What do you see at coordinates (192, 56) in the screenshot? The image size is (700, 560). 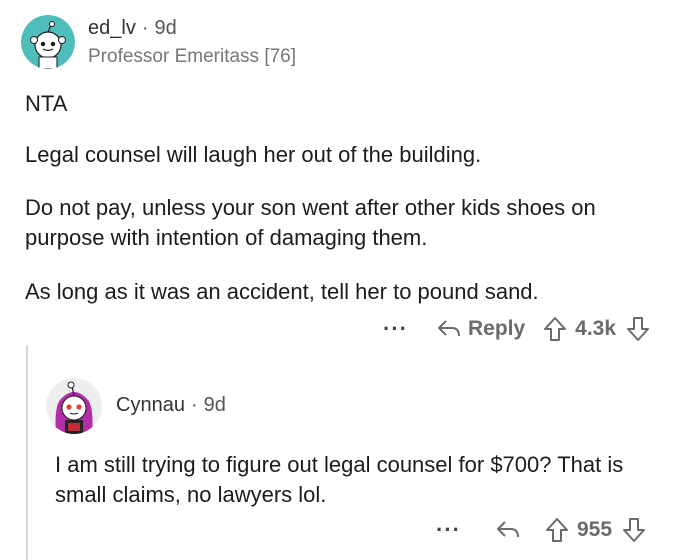 I see `user-flair: Professor Emeritass [76]` at bounding box center [192, 56].